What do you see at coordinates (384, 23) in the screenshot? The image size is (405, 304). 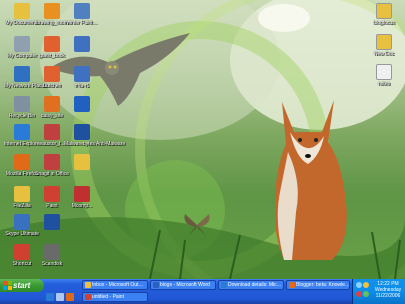 I see `desktop-icon-label: blogfocus` at bounding box center [384, 23].